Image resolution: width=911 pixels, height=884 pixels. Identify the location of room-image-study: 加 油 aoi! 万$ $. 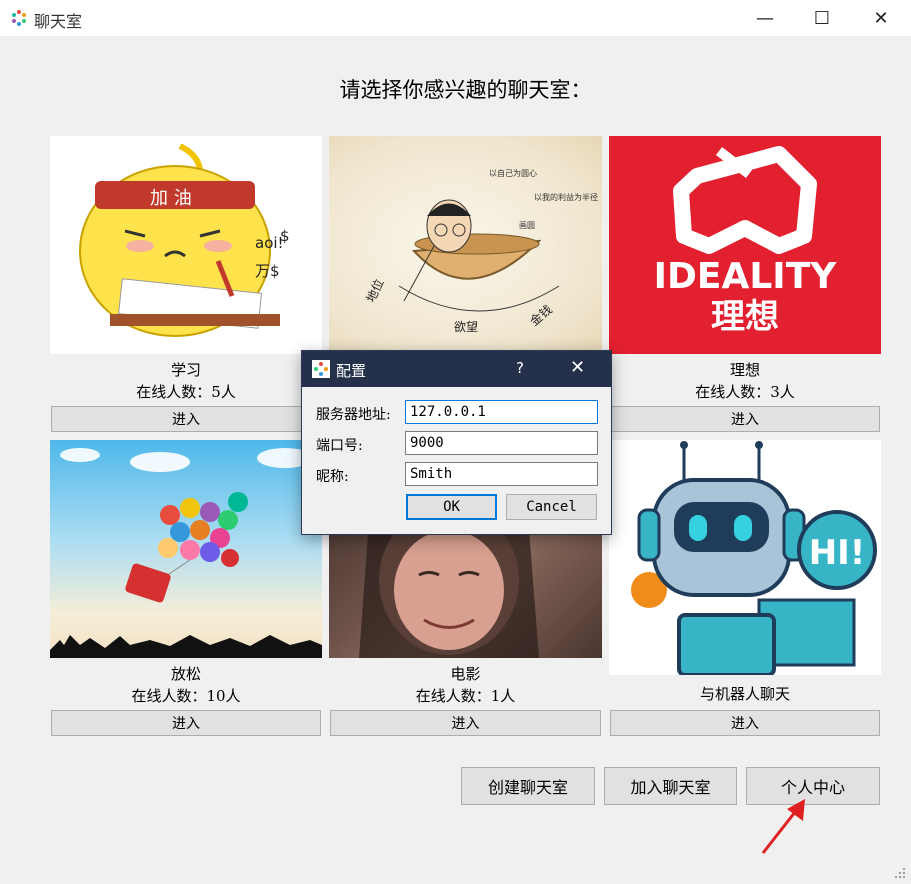
(186, 245).